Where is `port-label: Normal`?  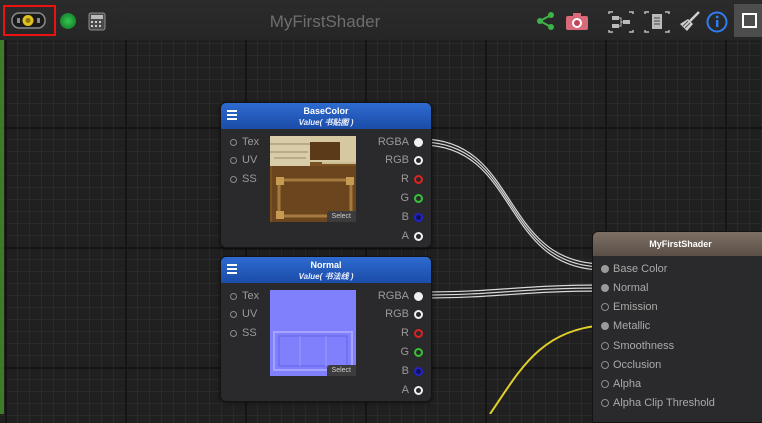
port-label: Normal is located at coordinates (631, 288).